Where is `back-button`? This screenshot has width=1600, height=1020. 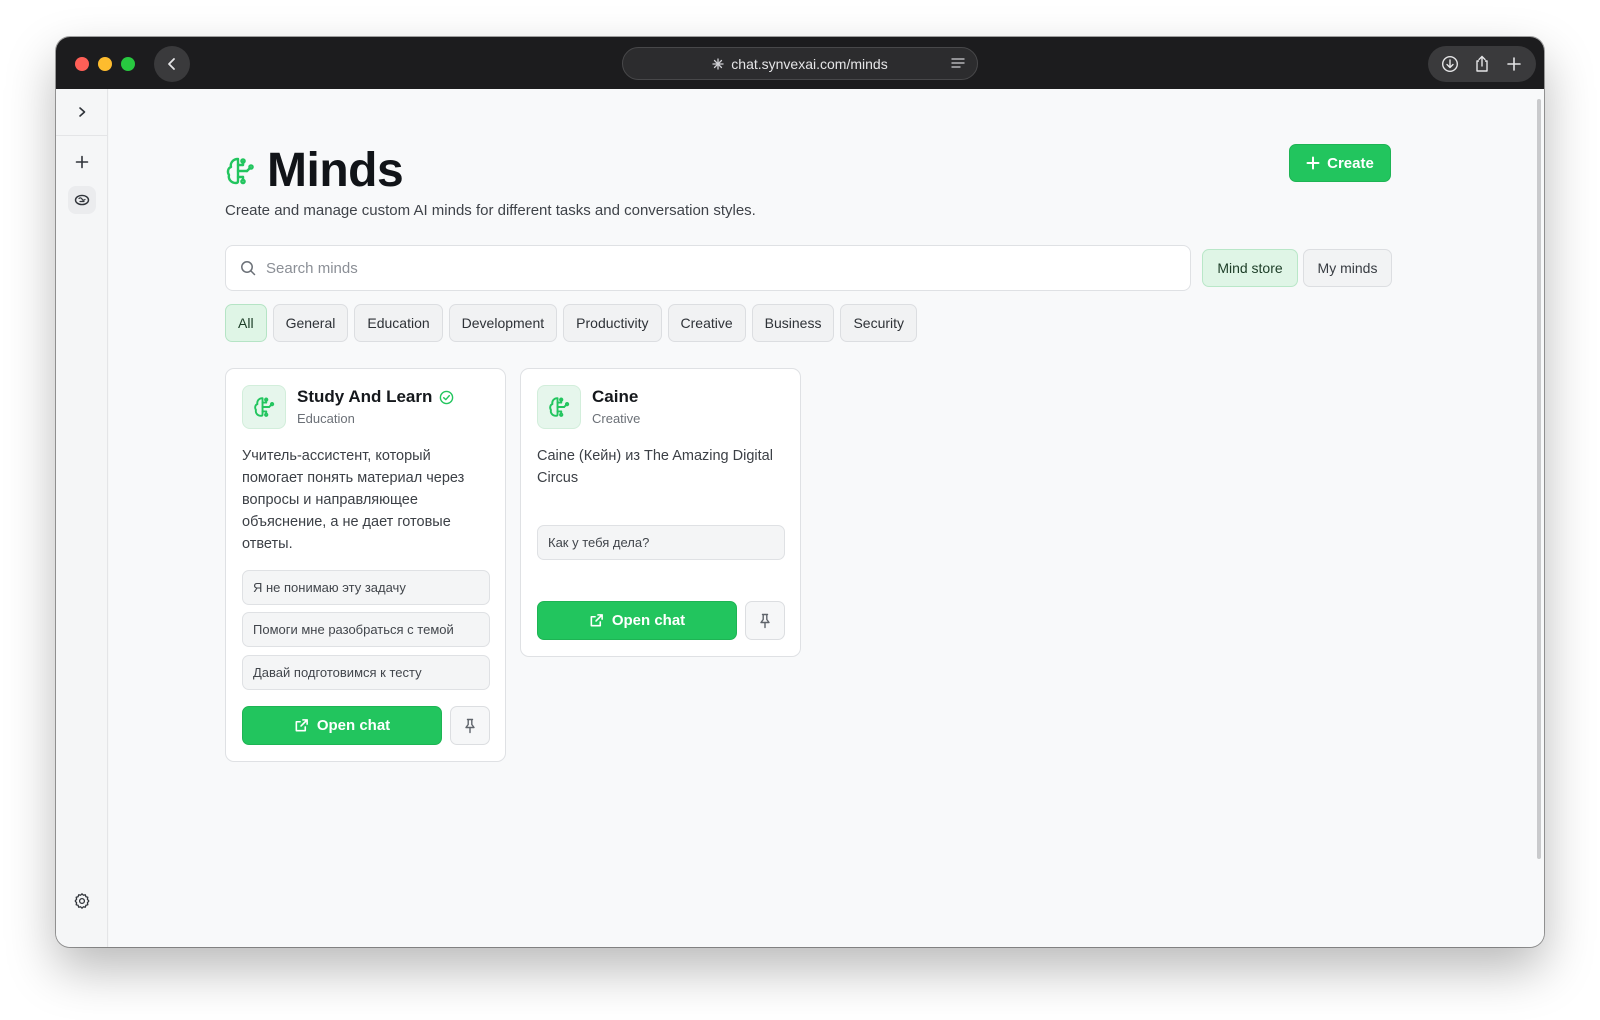 back-button is located at coordinates (172, 64).